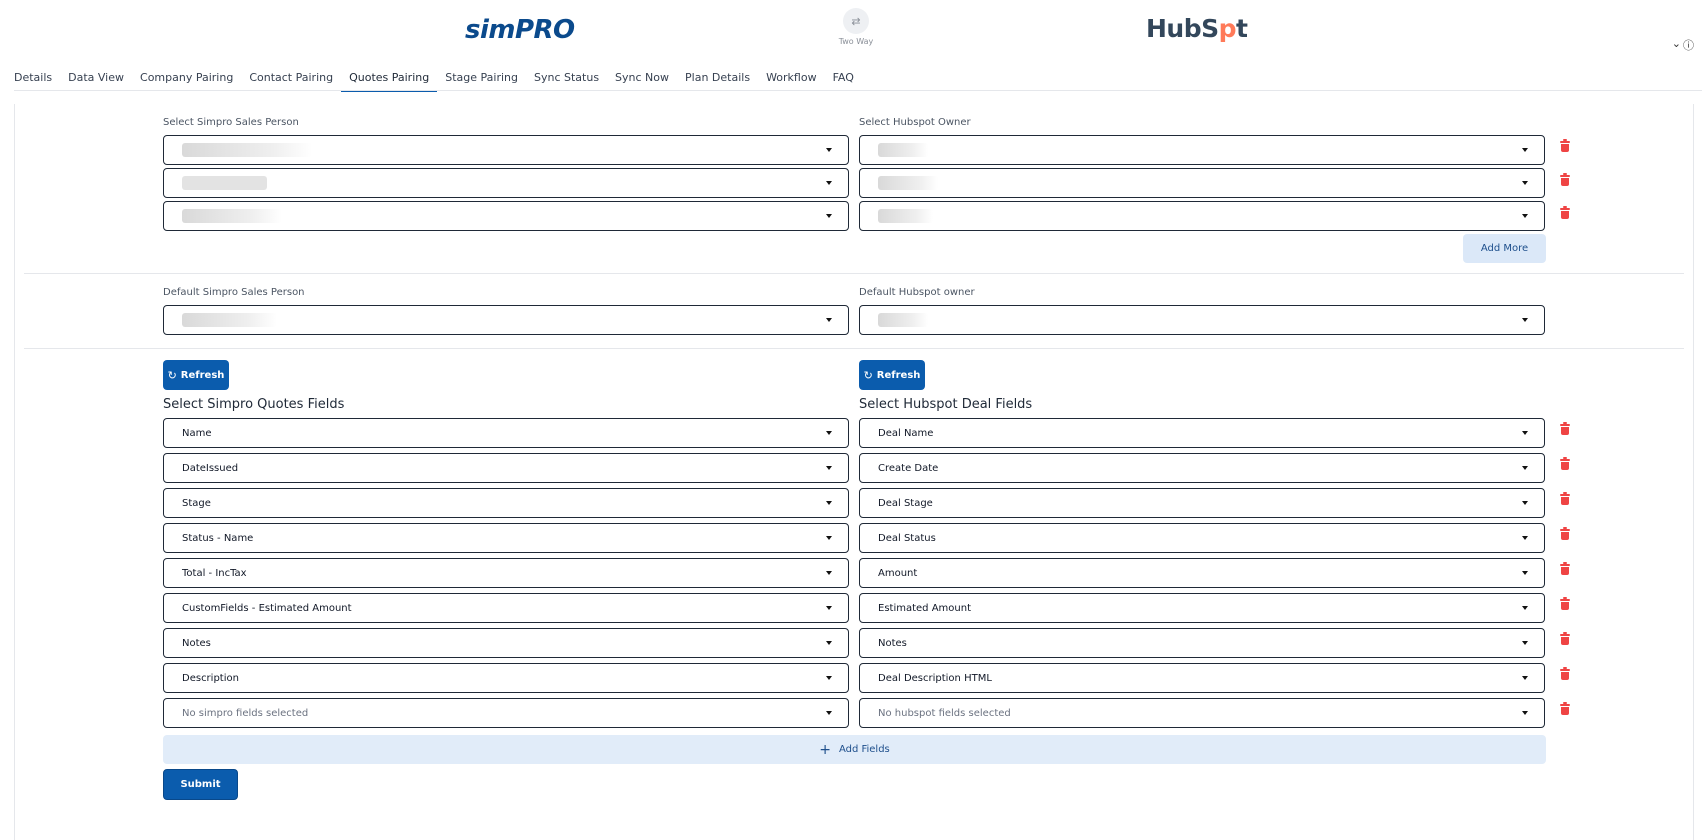 The image size is (1702, 840). I want to click on hubspot-logo: HubS p t, so click(1197, 28).